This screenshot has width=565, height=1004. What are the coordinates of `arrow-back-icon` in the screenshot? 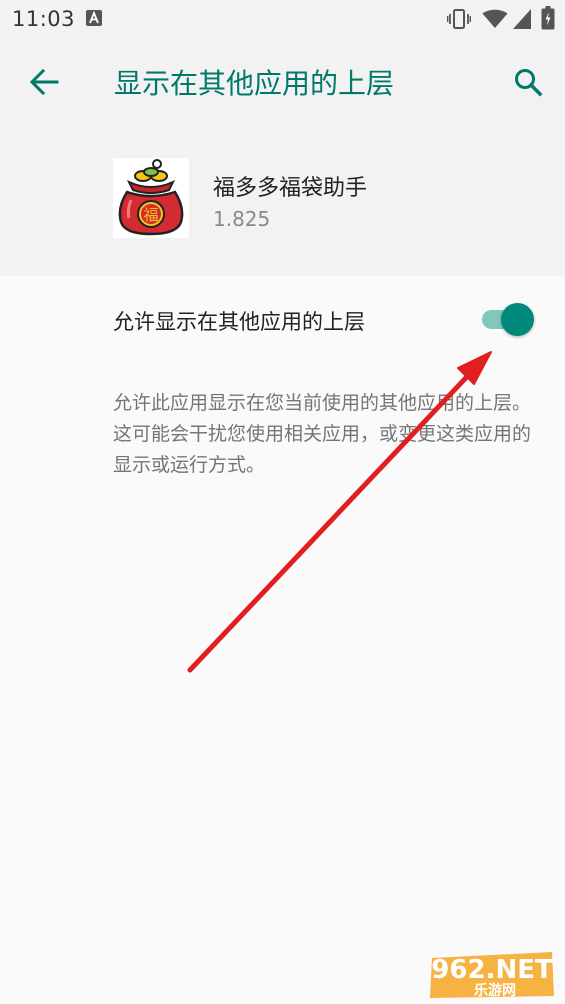 It's located at (44, 82).